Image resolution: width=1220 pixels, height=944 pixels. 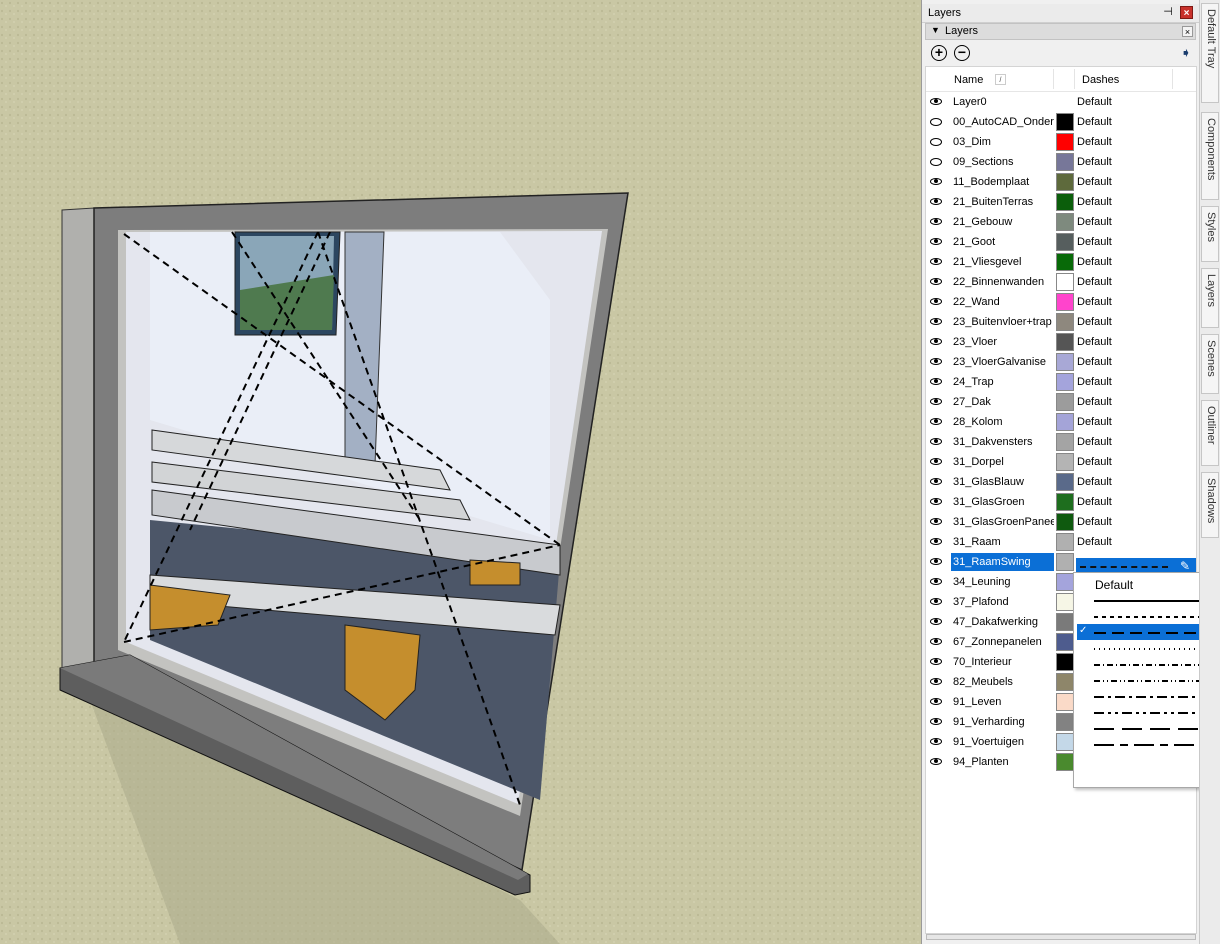 I want to click on layer-name: 09_Sections, so click(x=1002, y=162).